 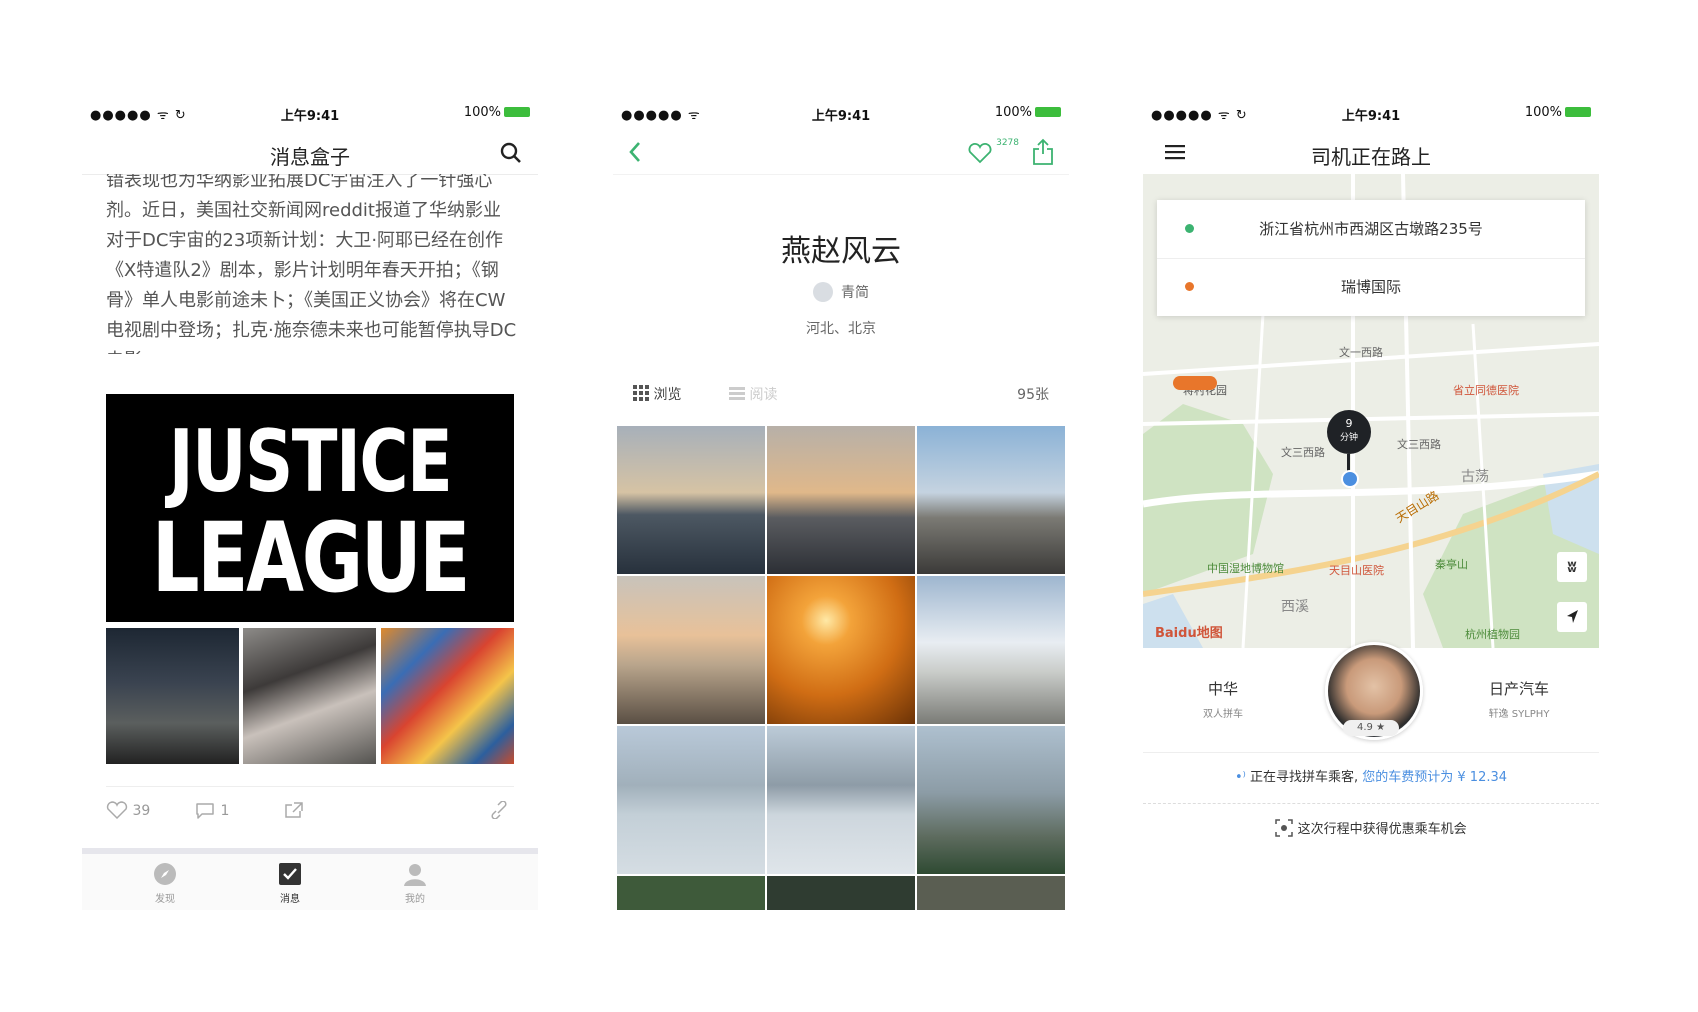 What do you see at coordinates (1361, 352) in the screenshot?
I see `map-label: 文一西路` at bounding box center [1361, 352].